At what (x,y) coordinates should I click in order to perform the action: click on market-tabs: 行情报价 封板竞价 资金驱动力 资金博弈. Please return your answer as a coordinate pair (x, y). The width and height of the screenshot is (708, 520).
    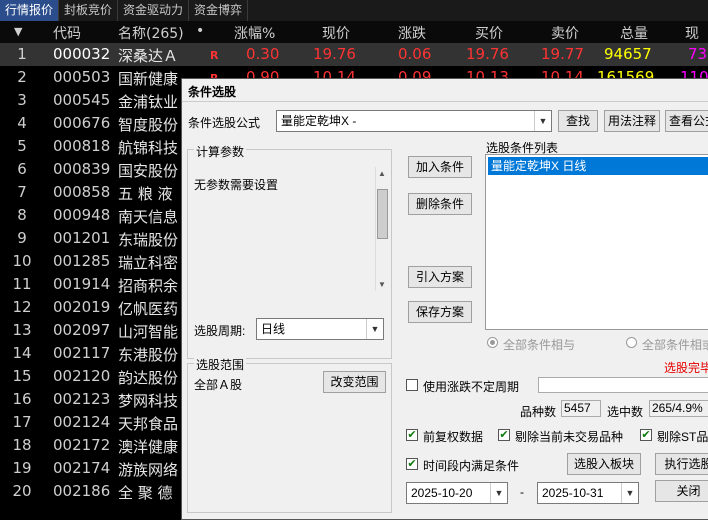
    Looking at the image, I should click on (354, 10).